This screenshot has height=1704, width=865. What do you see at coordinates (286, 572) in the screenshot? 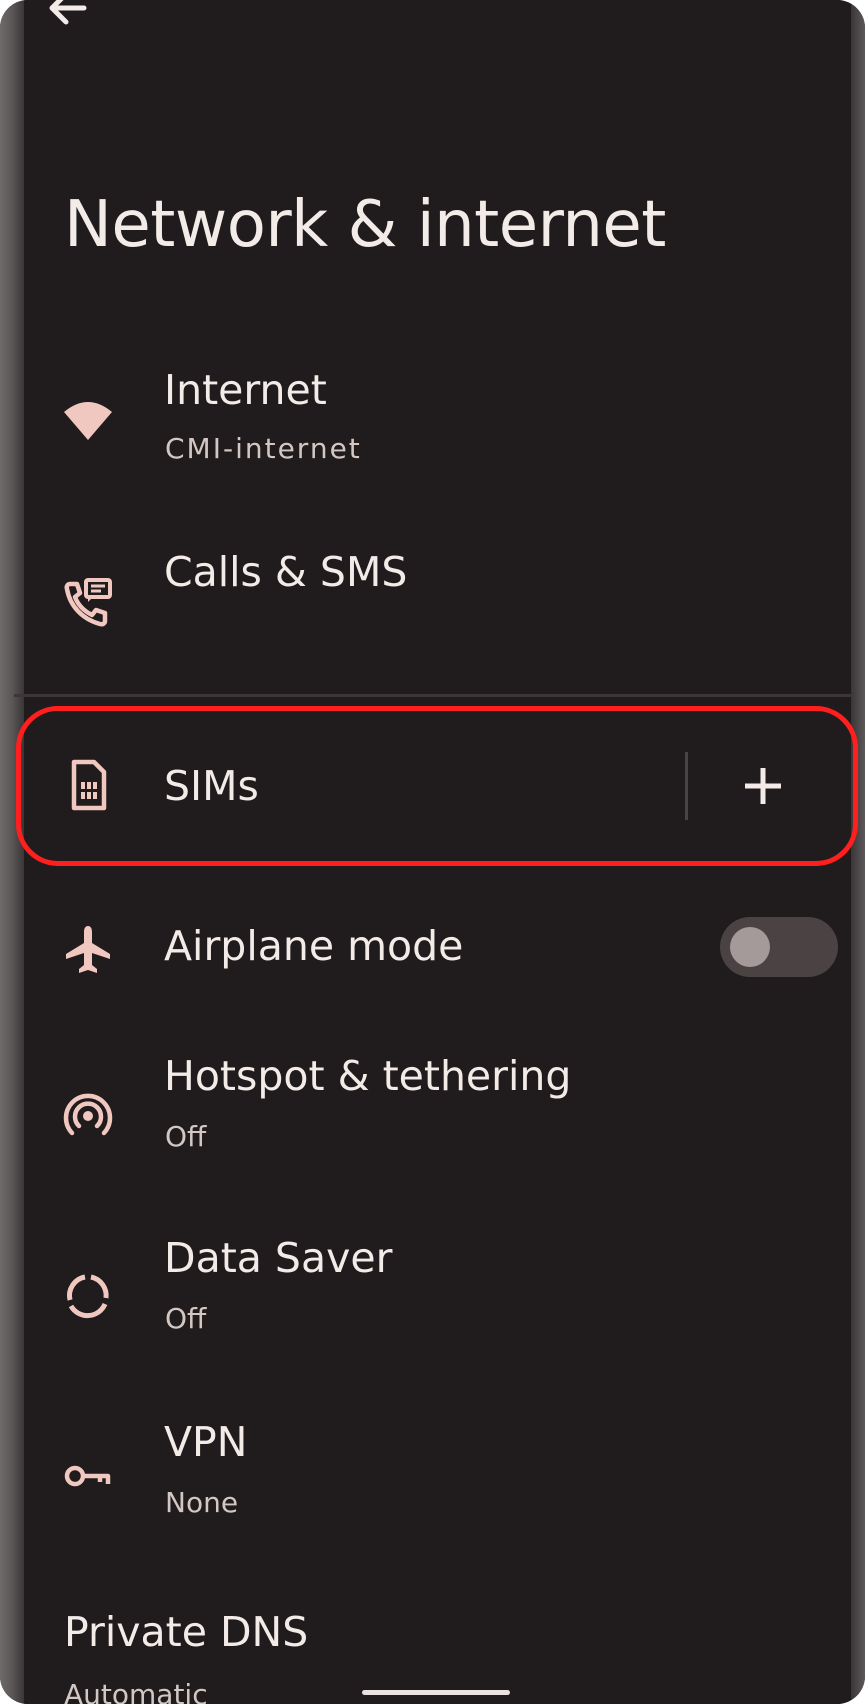
I see `setting-item-title: Calls & SMS` at bounding box center [286, 572].